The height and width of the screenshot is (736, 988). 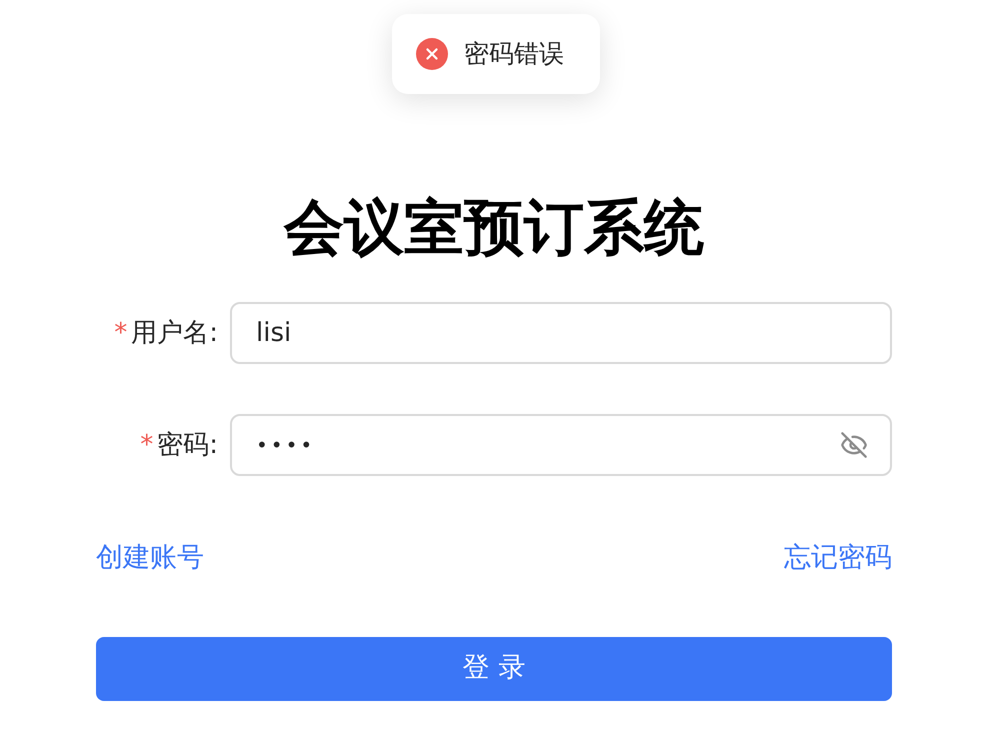 I want to click on hide-password-icon, so click(x=854, y=445).